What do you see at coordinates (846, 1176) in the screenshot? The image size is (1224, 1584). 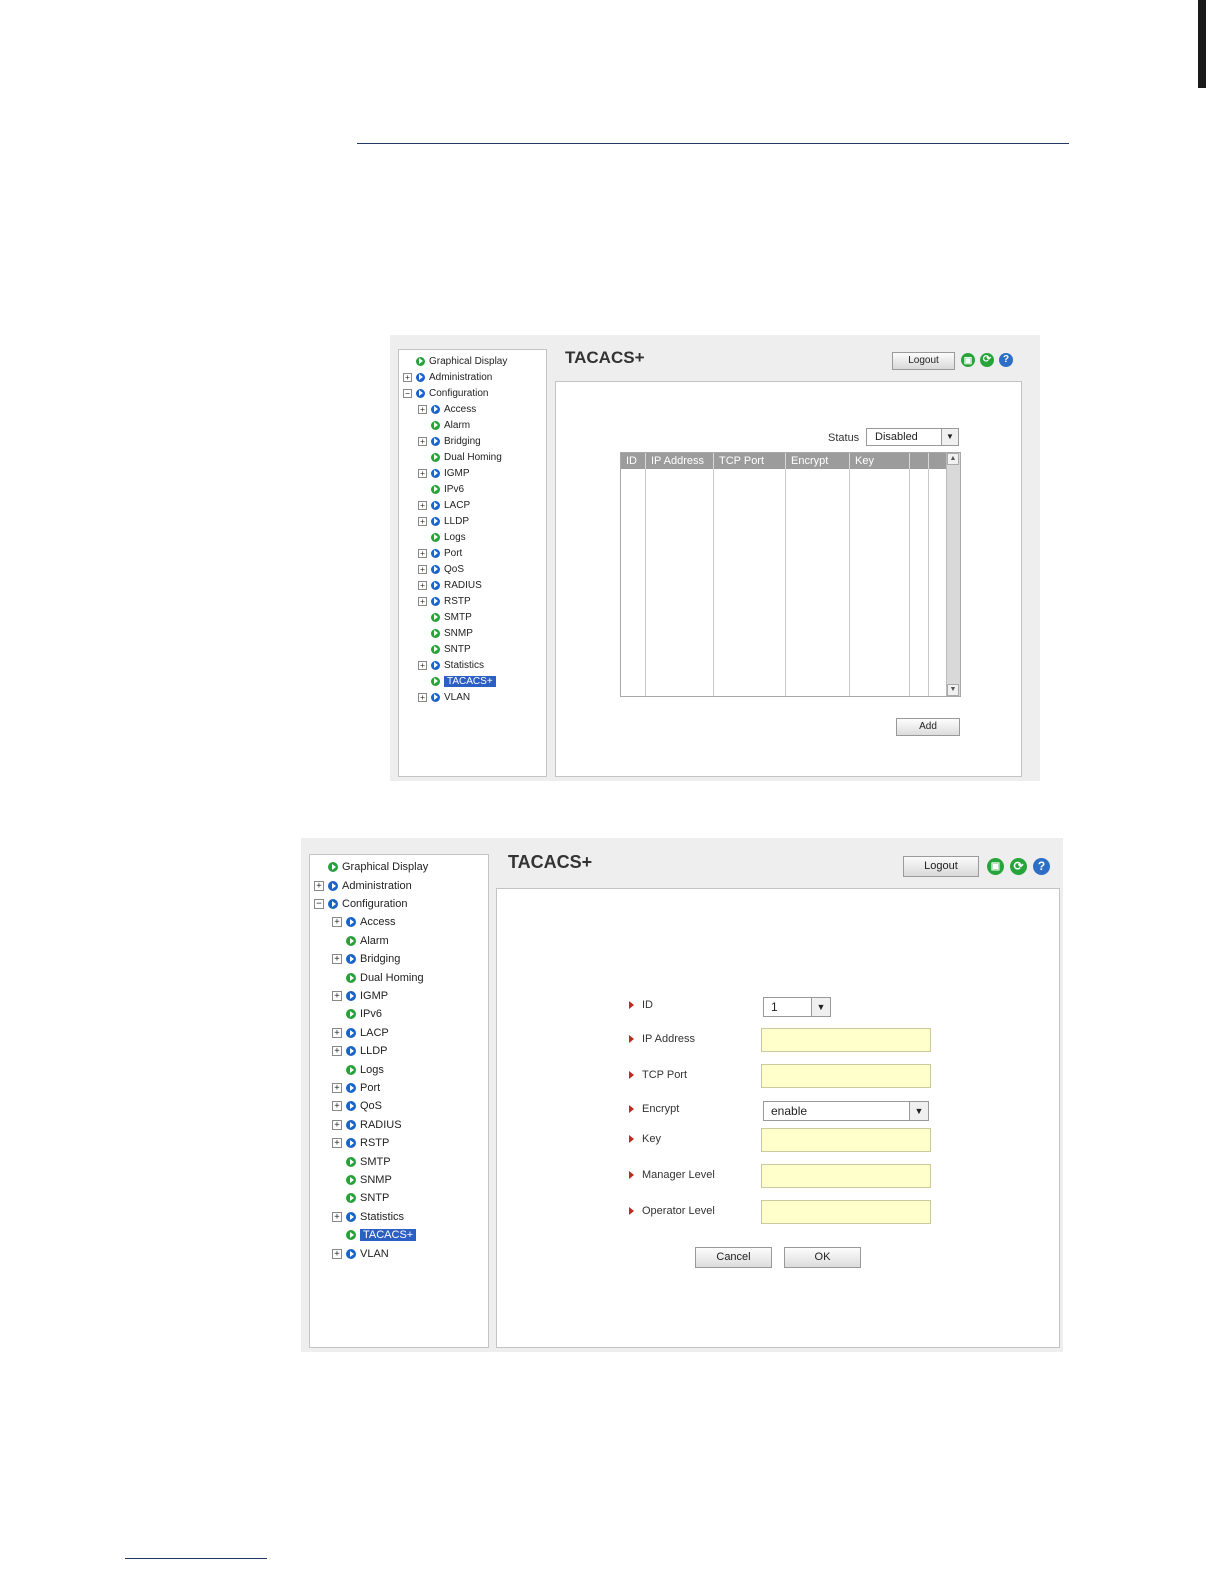 I see `manager-level-input` at bounding box center [846, 1176].